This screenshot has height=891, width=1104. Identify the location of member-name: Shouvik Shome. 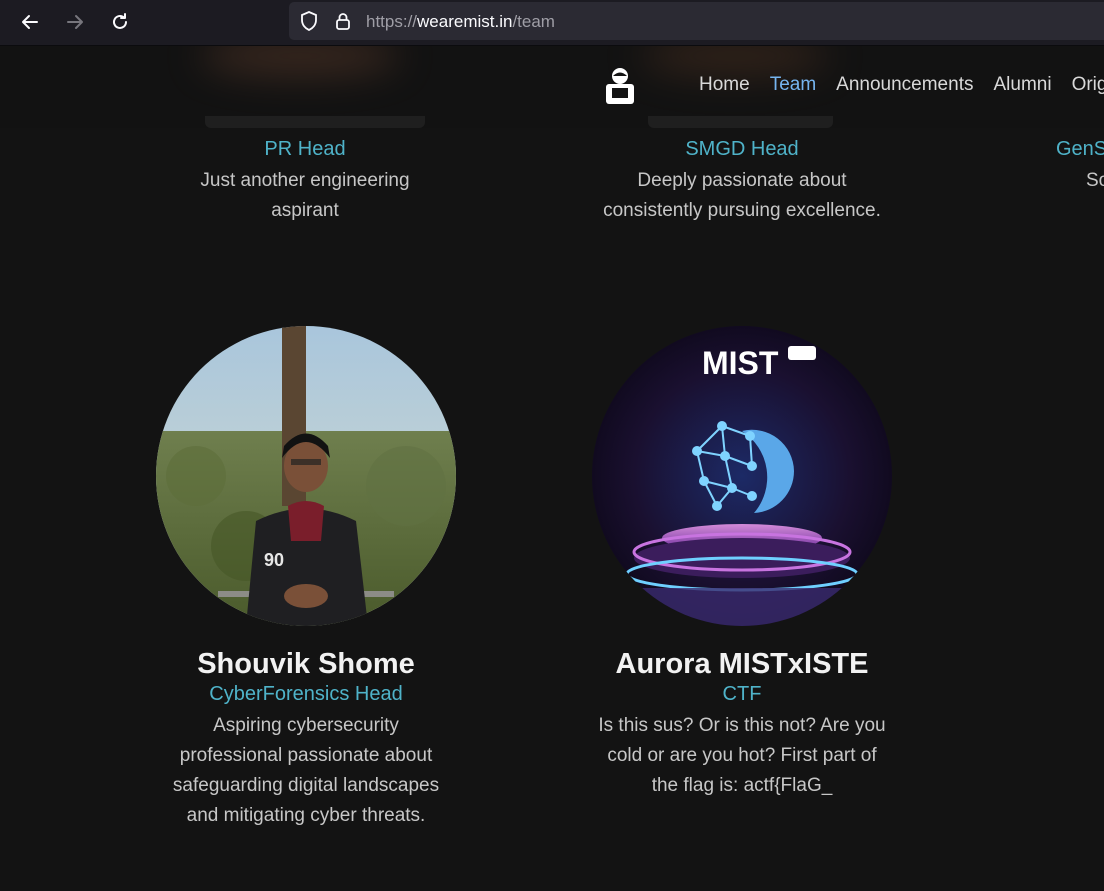
(306, 664).